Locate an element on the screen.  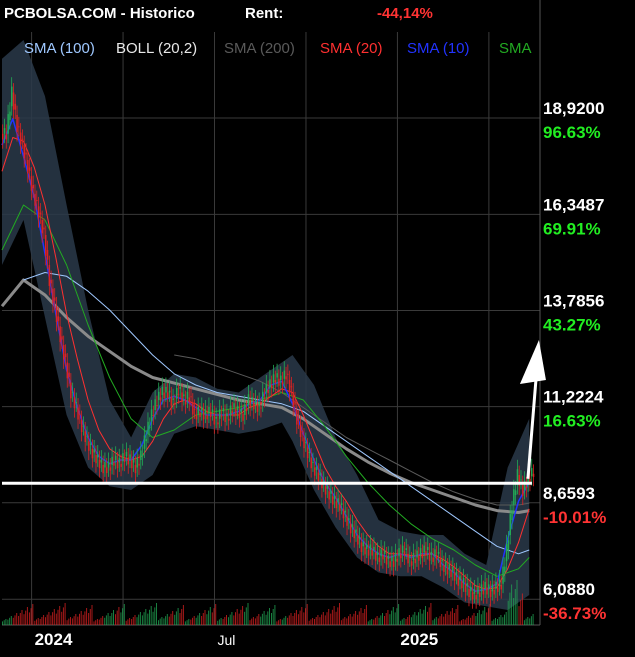
y-tick-percent: -10.01% is located at coordinates (574, 517).